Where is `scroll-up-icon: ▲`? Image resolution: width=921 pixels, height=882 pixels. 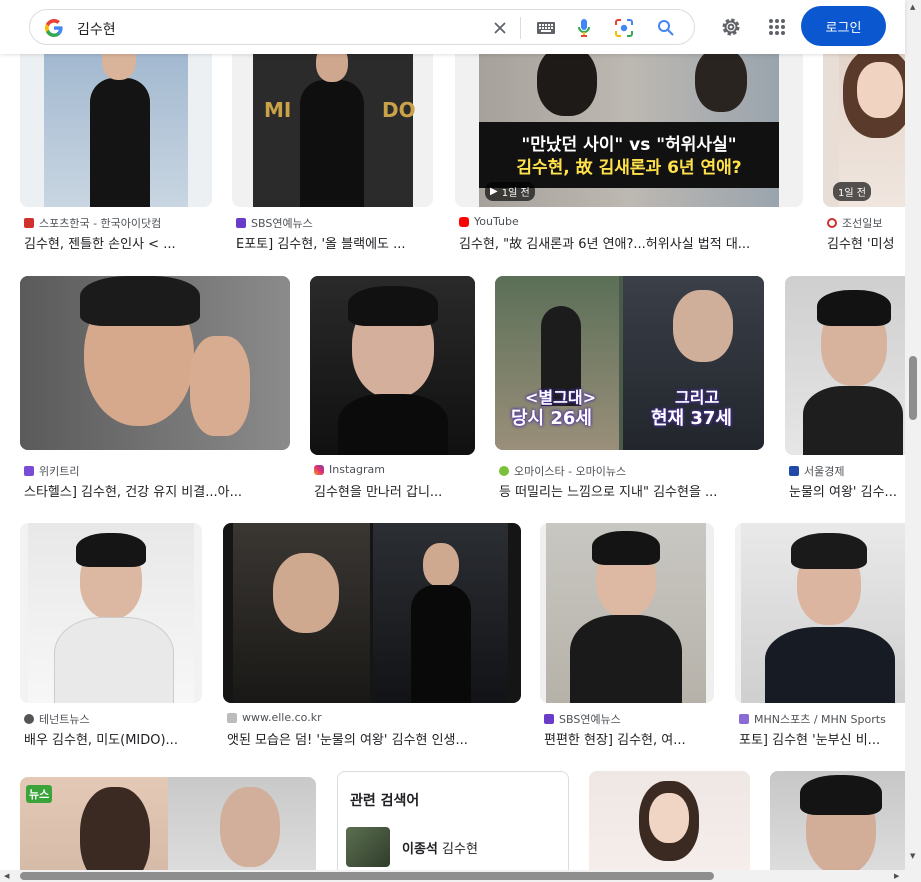 scroll-up-icon: ▲ is located at coordinates (912, 7).